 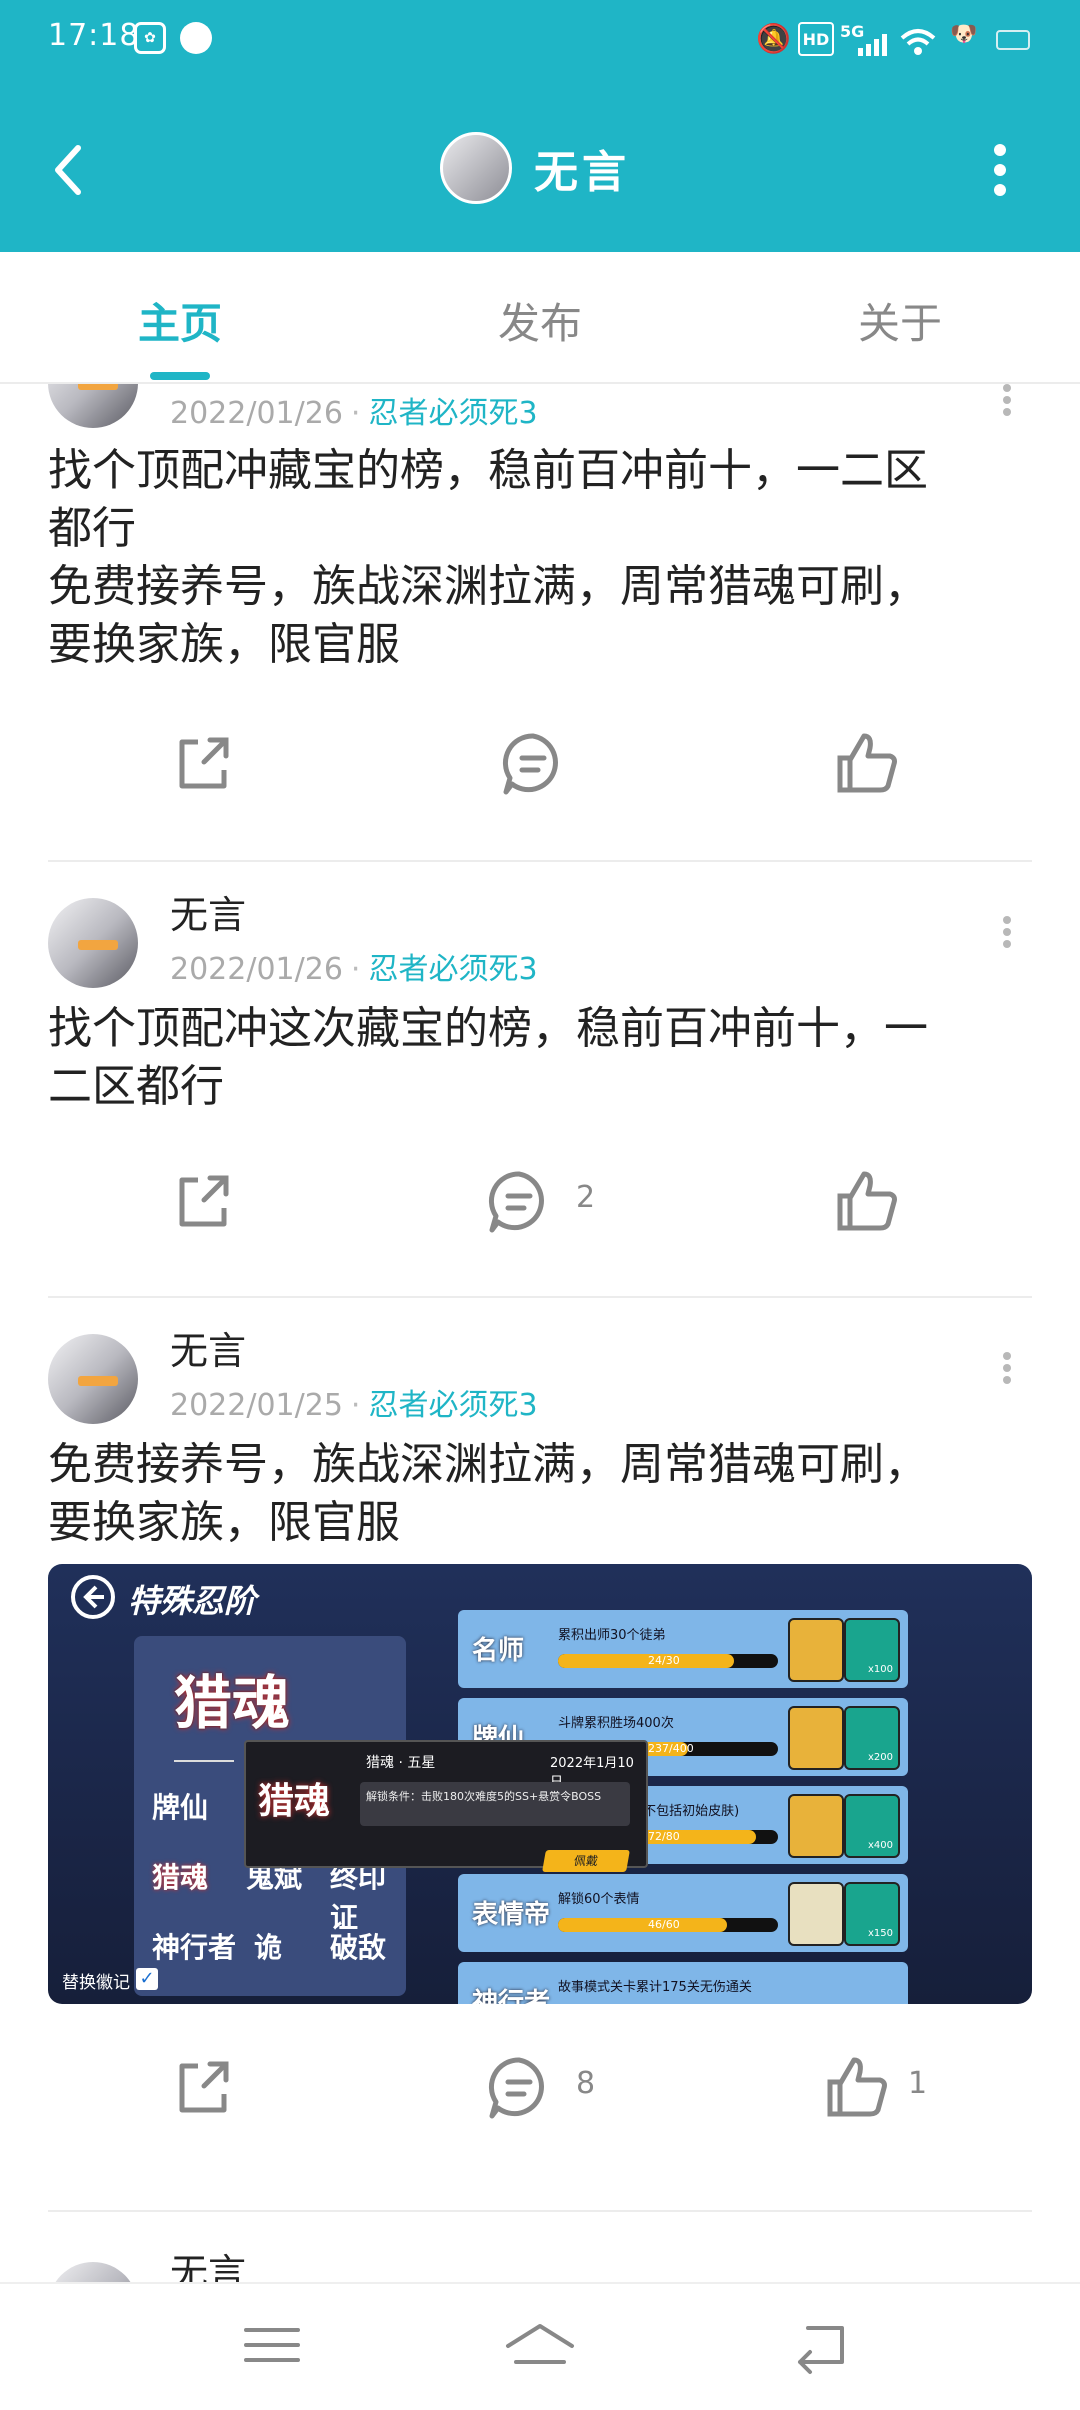 I want to click on reward-count: x400, so click(x=881, y=1845).